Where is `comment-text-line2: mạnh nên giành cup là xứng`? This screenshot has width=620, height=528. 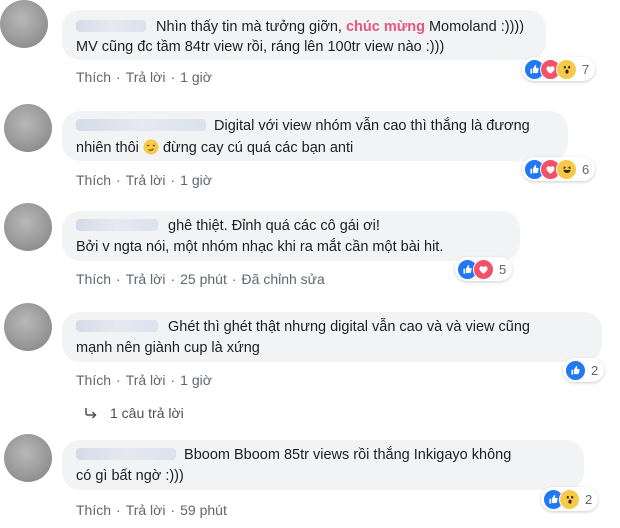 comment-text-line2: mạnh nên giành cup là xứng is located at coordinates (168, 348).